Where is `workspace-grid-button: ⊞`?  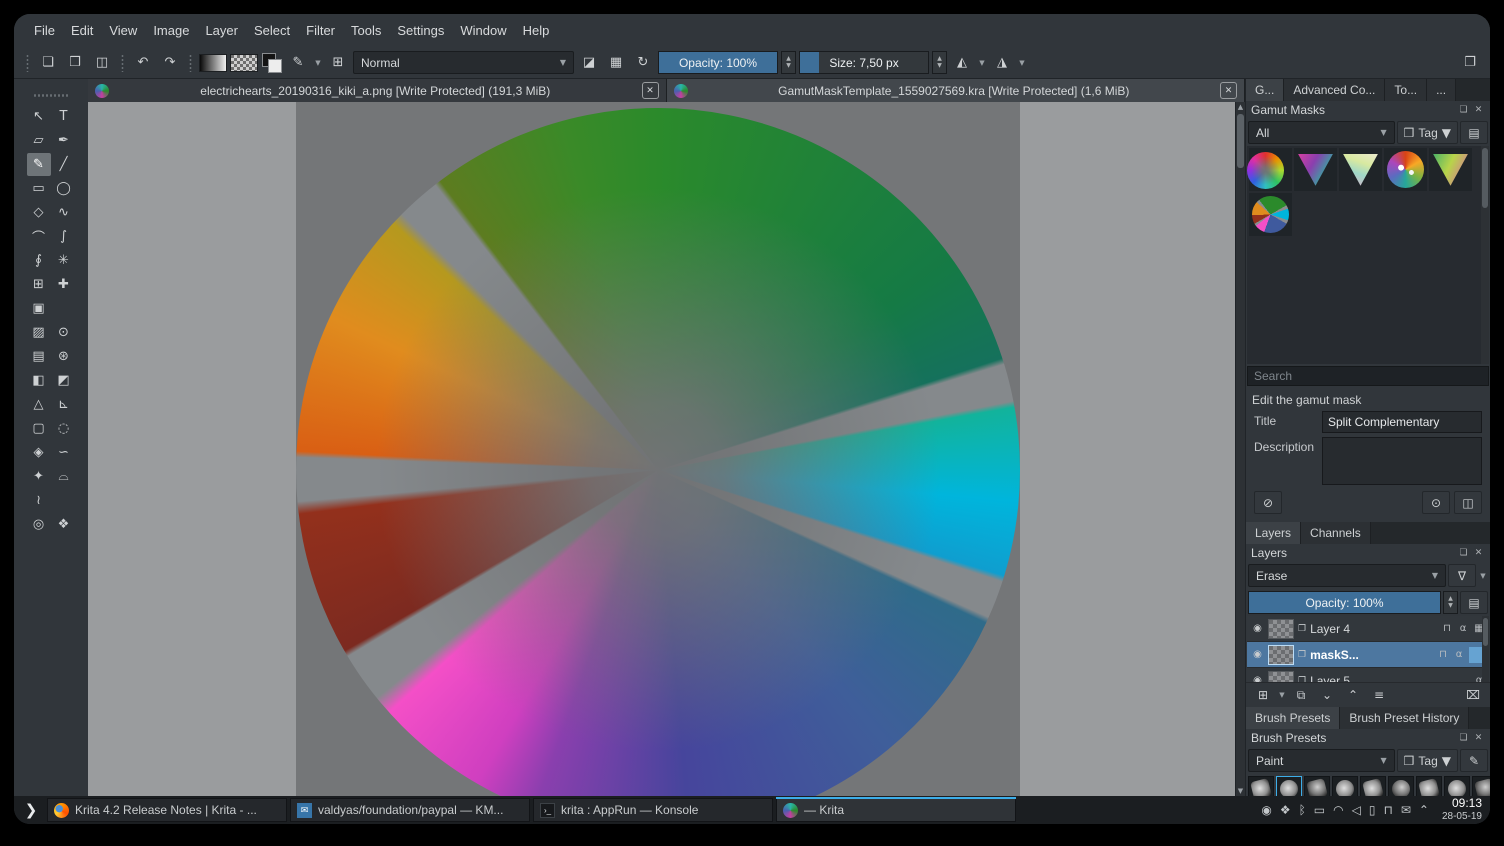 workspace-grid-button: ⊞ is located at coordinates (338, 63).